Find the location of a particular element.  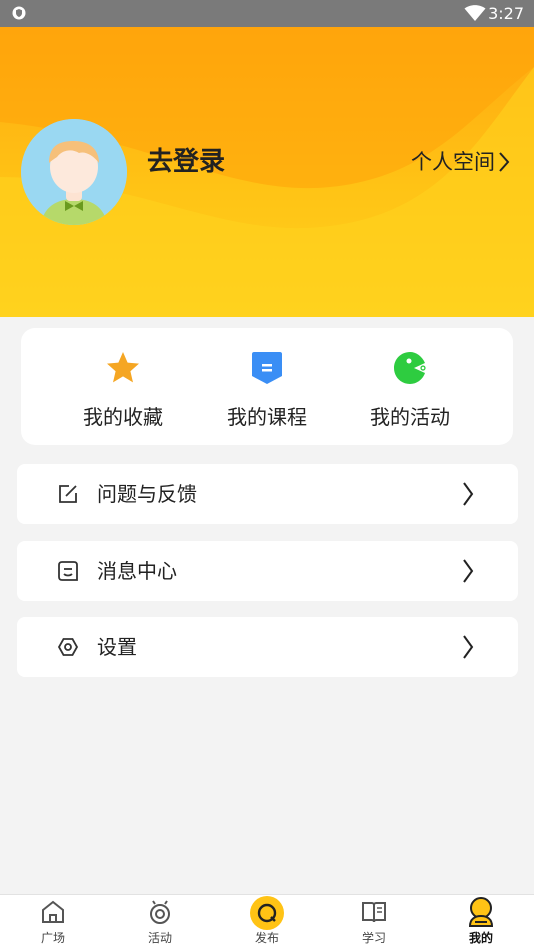

courses-label: 我的课程 is located at coordinates (267, 417).